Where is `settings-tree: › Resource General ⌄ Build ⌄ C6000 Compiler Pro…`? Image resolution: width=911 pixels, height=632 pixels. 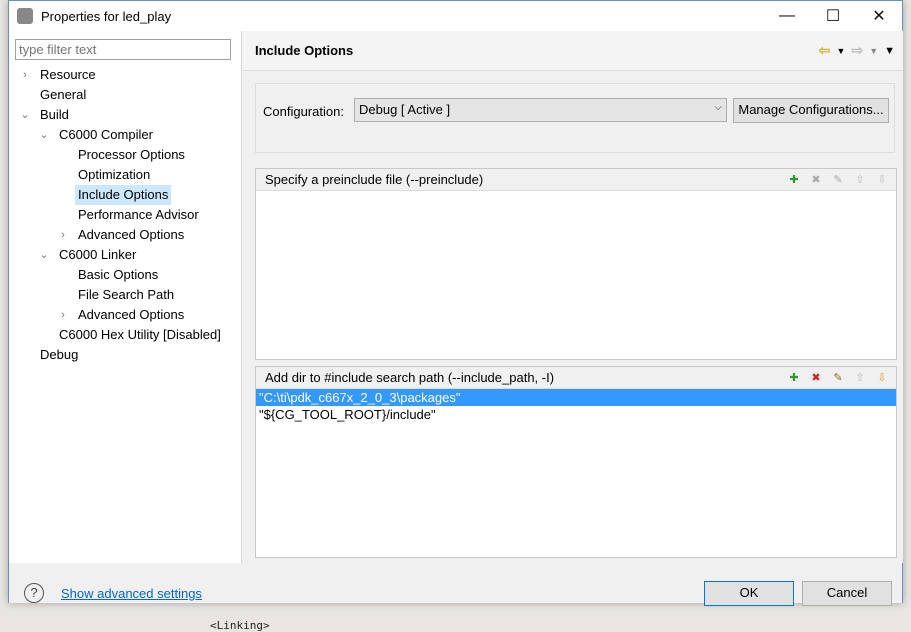 settings-tree: › Resource General ⌄ Build ⌄ C6000 Compiler Pro… is located at coordinates (125, 215).